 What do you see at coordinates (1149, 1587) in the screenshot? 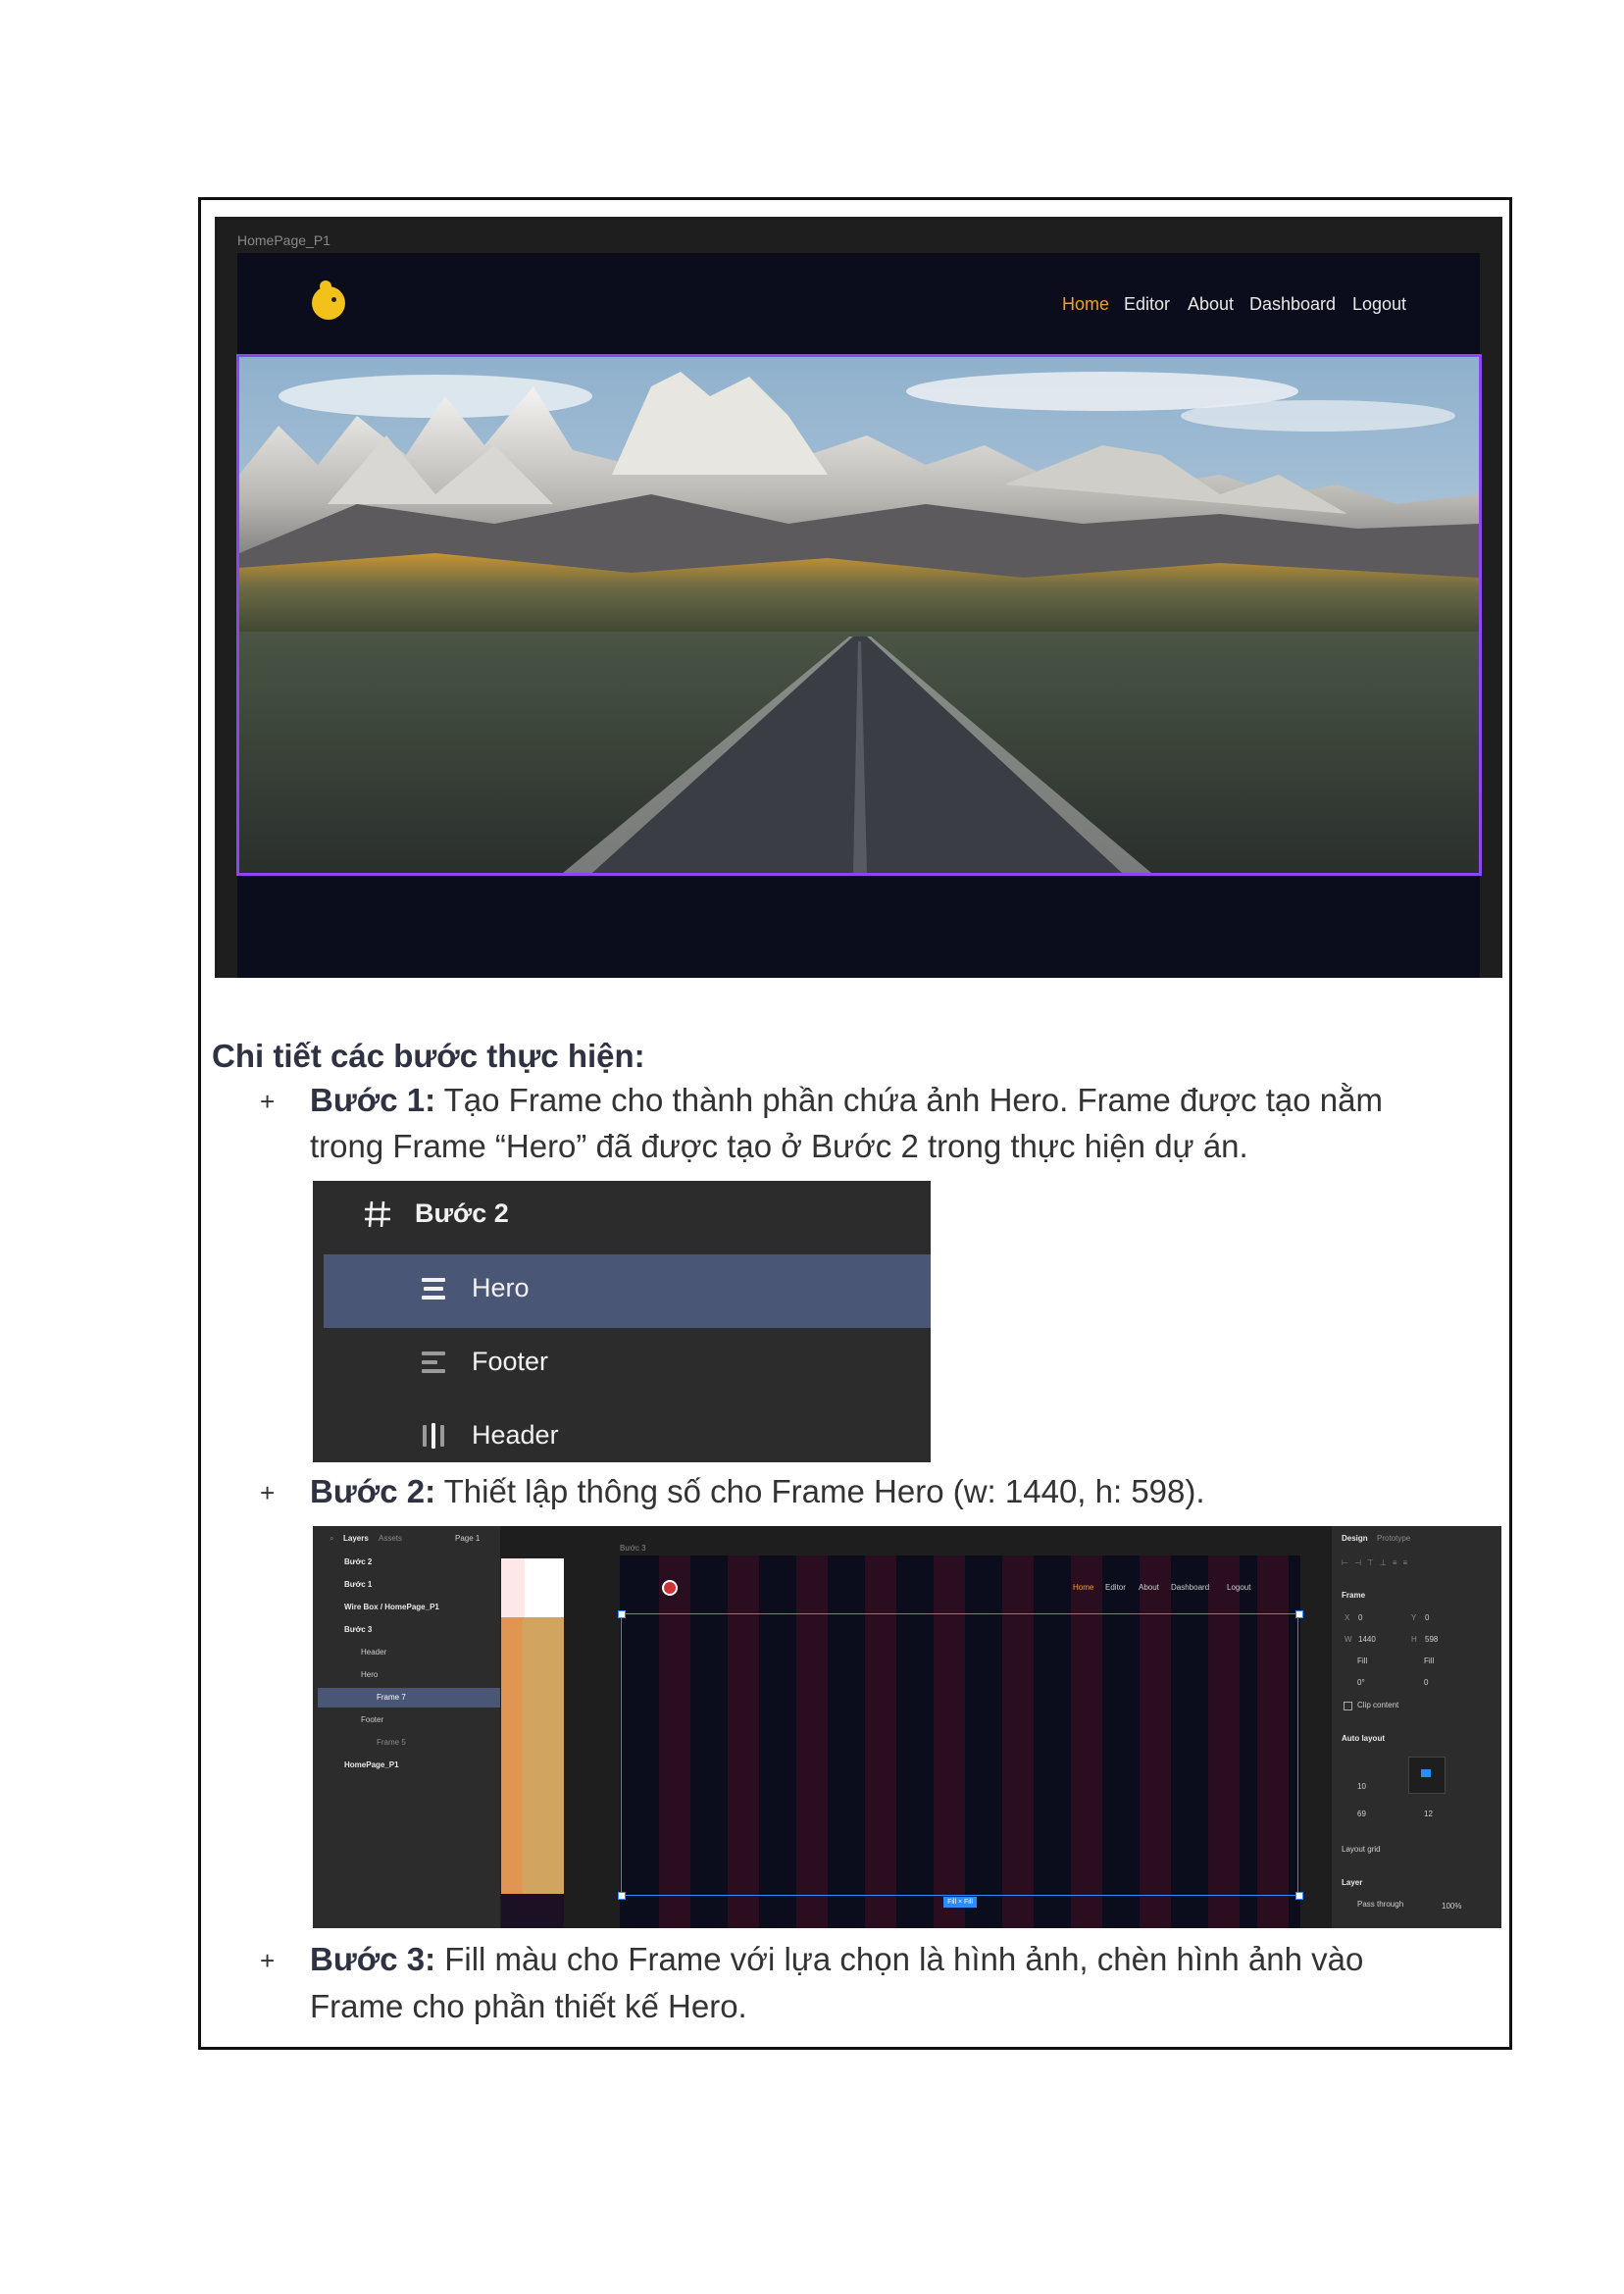
I see `figma-nav-about: About` at bounding box center [1149, 1587].